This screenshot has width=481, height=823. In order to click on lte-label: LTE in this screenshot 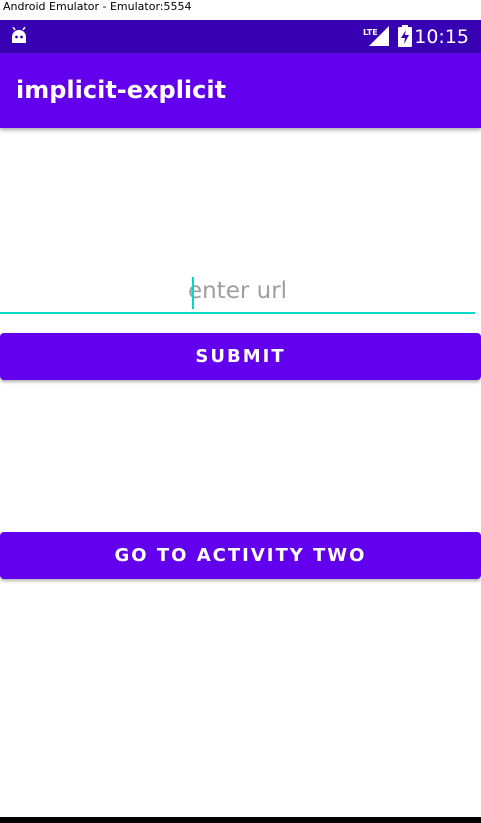, I will do `click(370, 32)`.